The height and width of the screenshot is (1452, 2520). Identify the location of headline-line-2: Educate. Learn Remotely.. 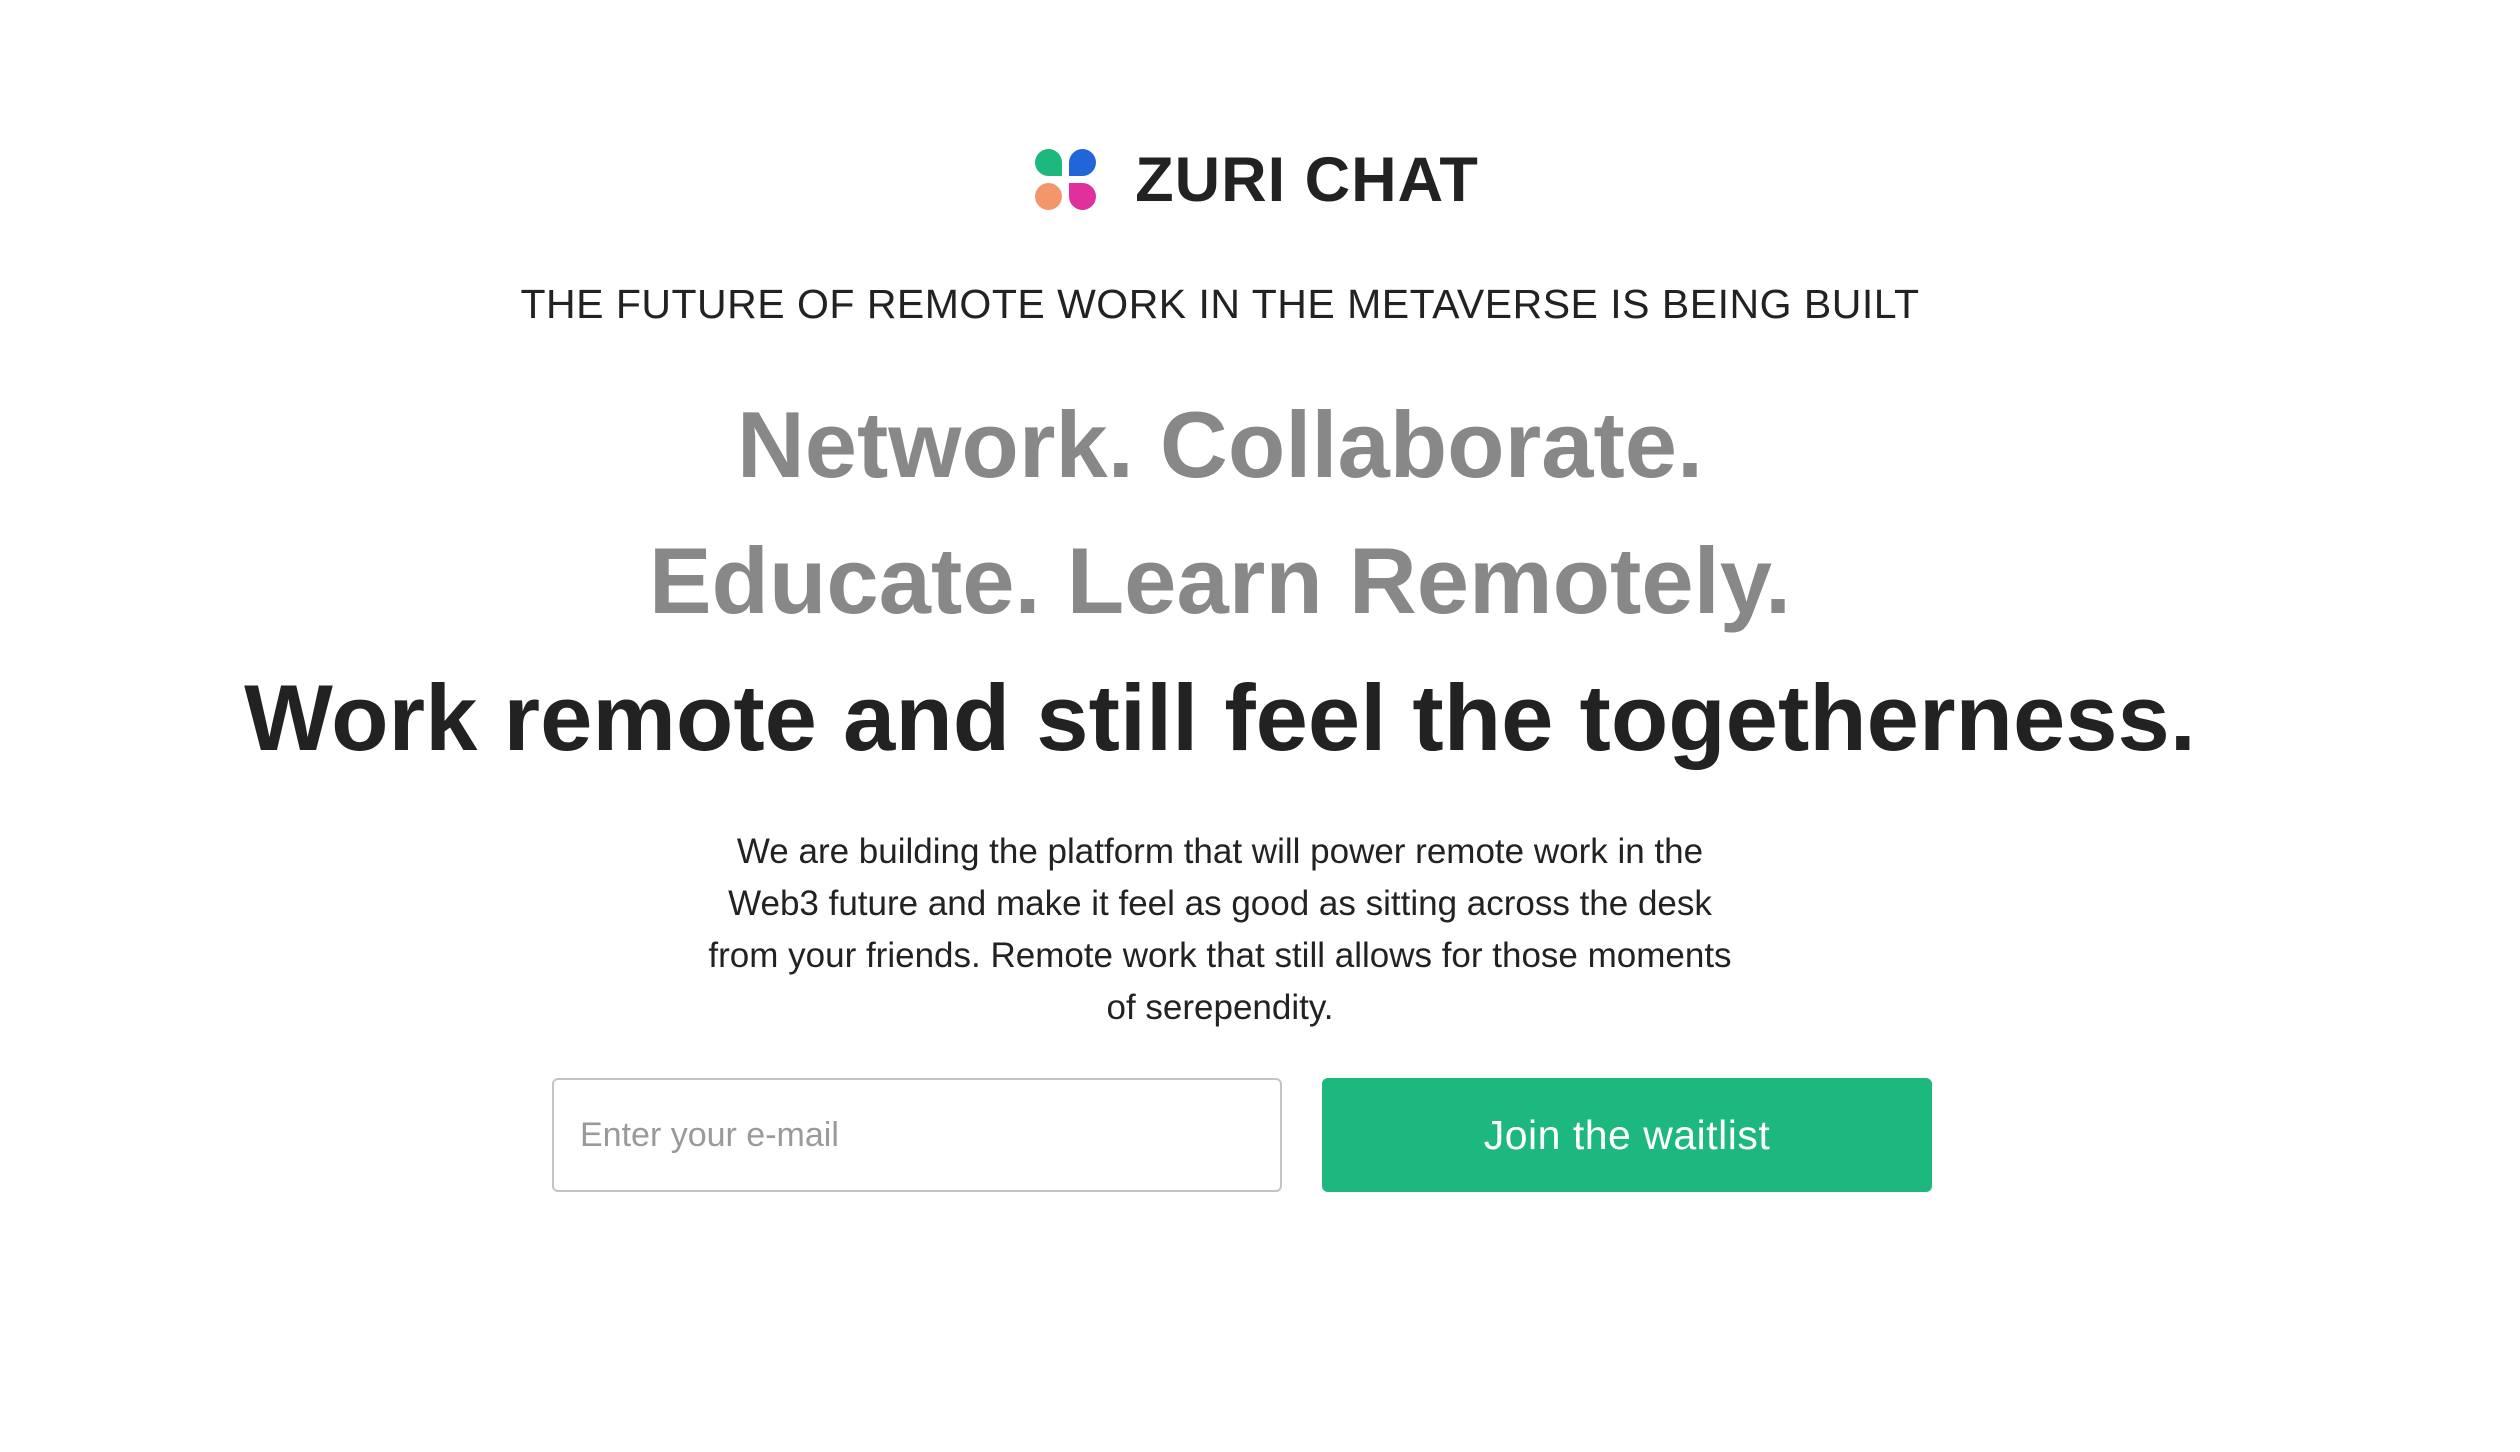
(1220, 580).